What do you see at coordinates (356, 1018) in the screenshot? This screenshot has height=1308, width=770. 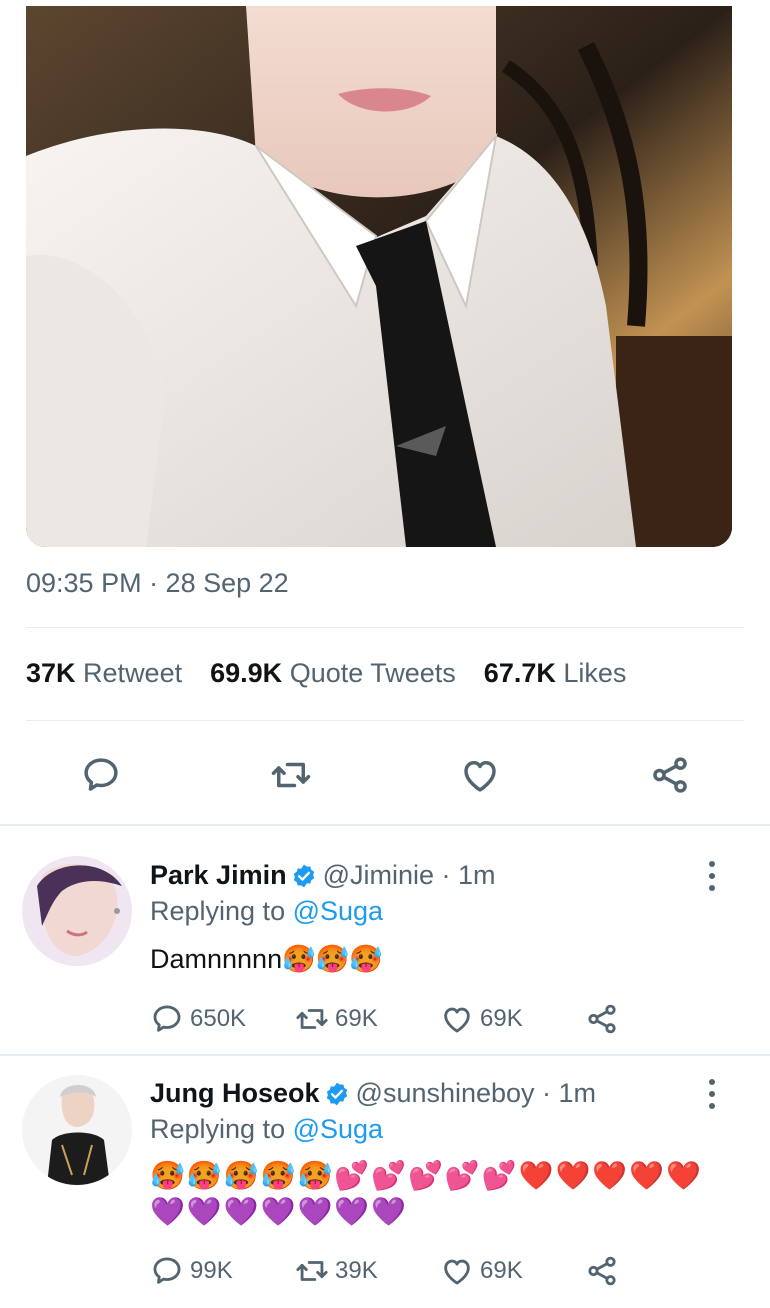 I see `retweet-count: 69K` at bounding box center [356, 1018].